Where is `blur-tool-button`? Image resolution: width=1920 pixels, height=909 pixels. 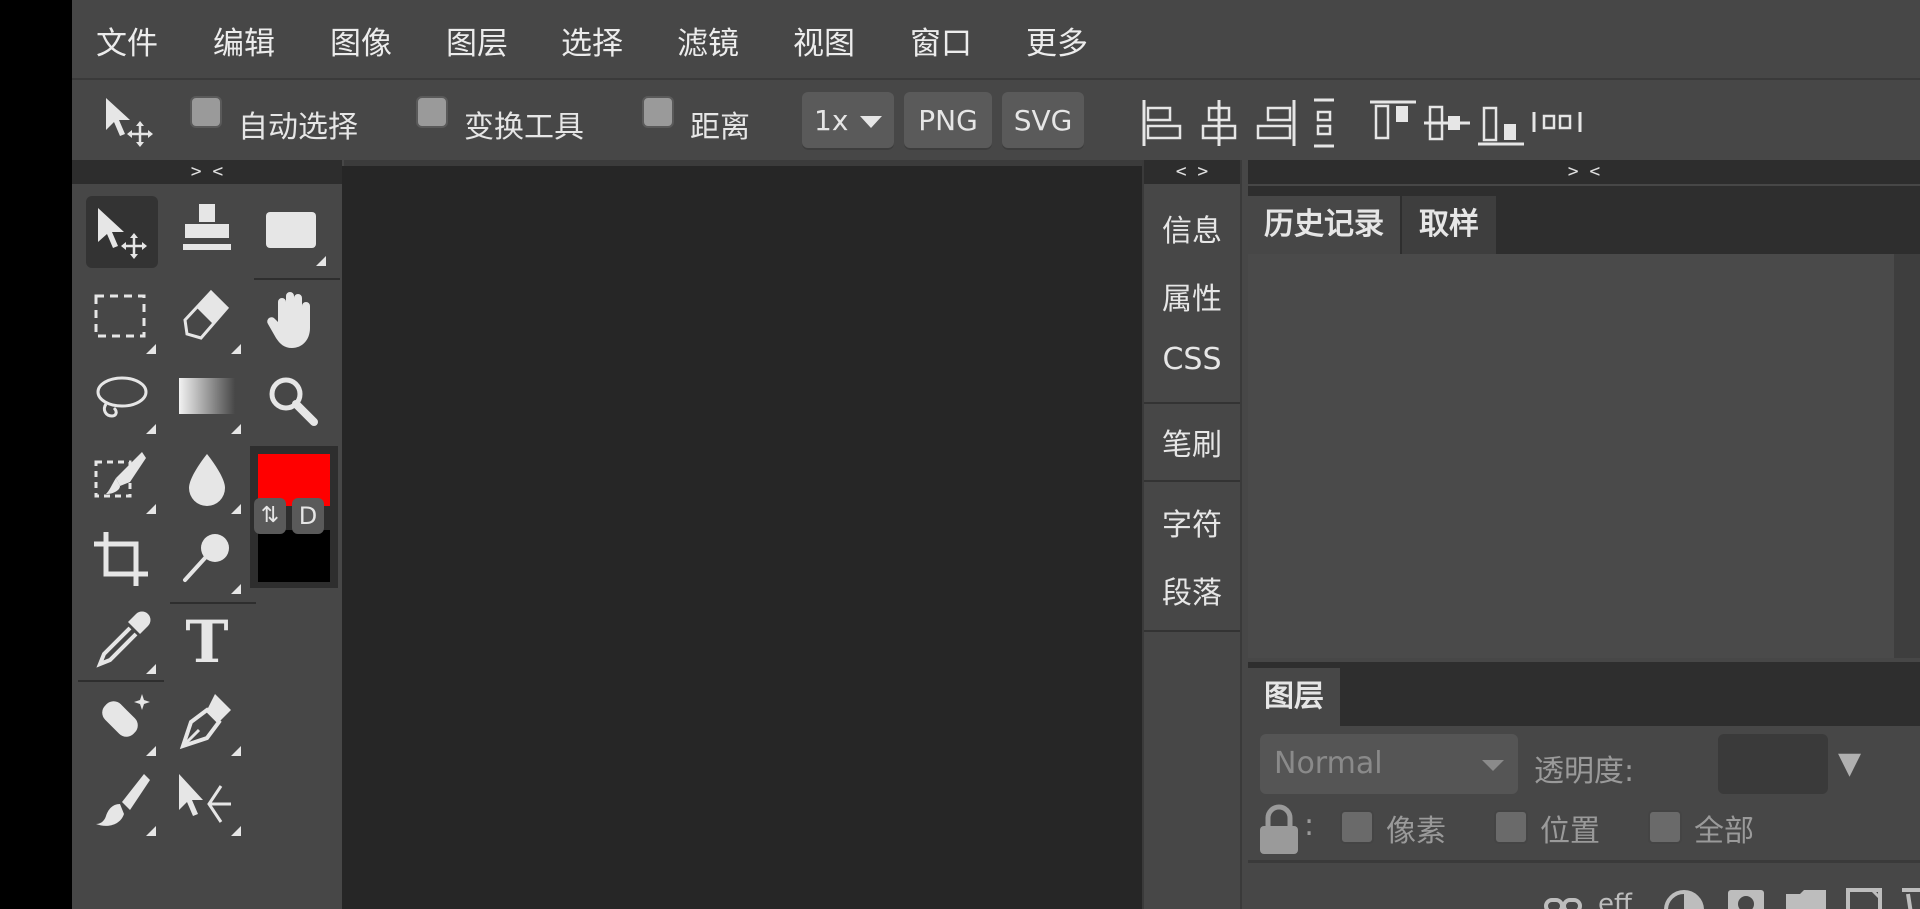 blur-tool-button is located at coordinates (207, 480).